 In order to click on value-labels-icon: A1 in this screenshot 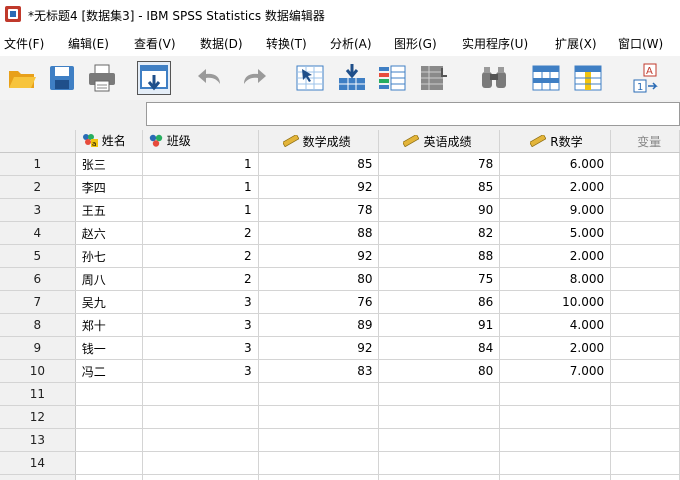, I will do `click(648, 78)`.